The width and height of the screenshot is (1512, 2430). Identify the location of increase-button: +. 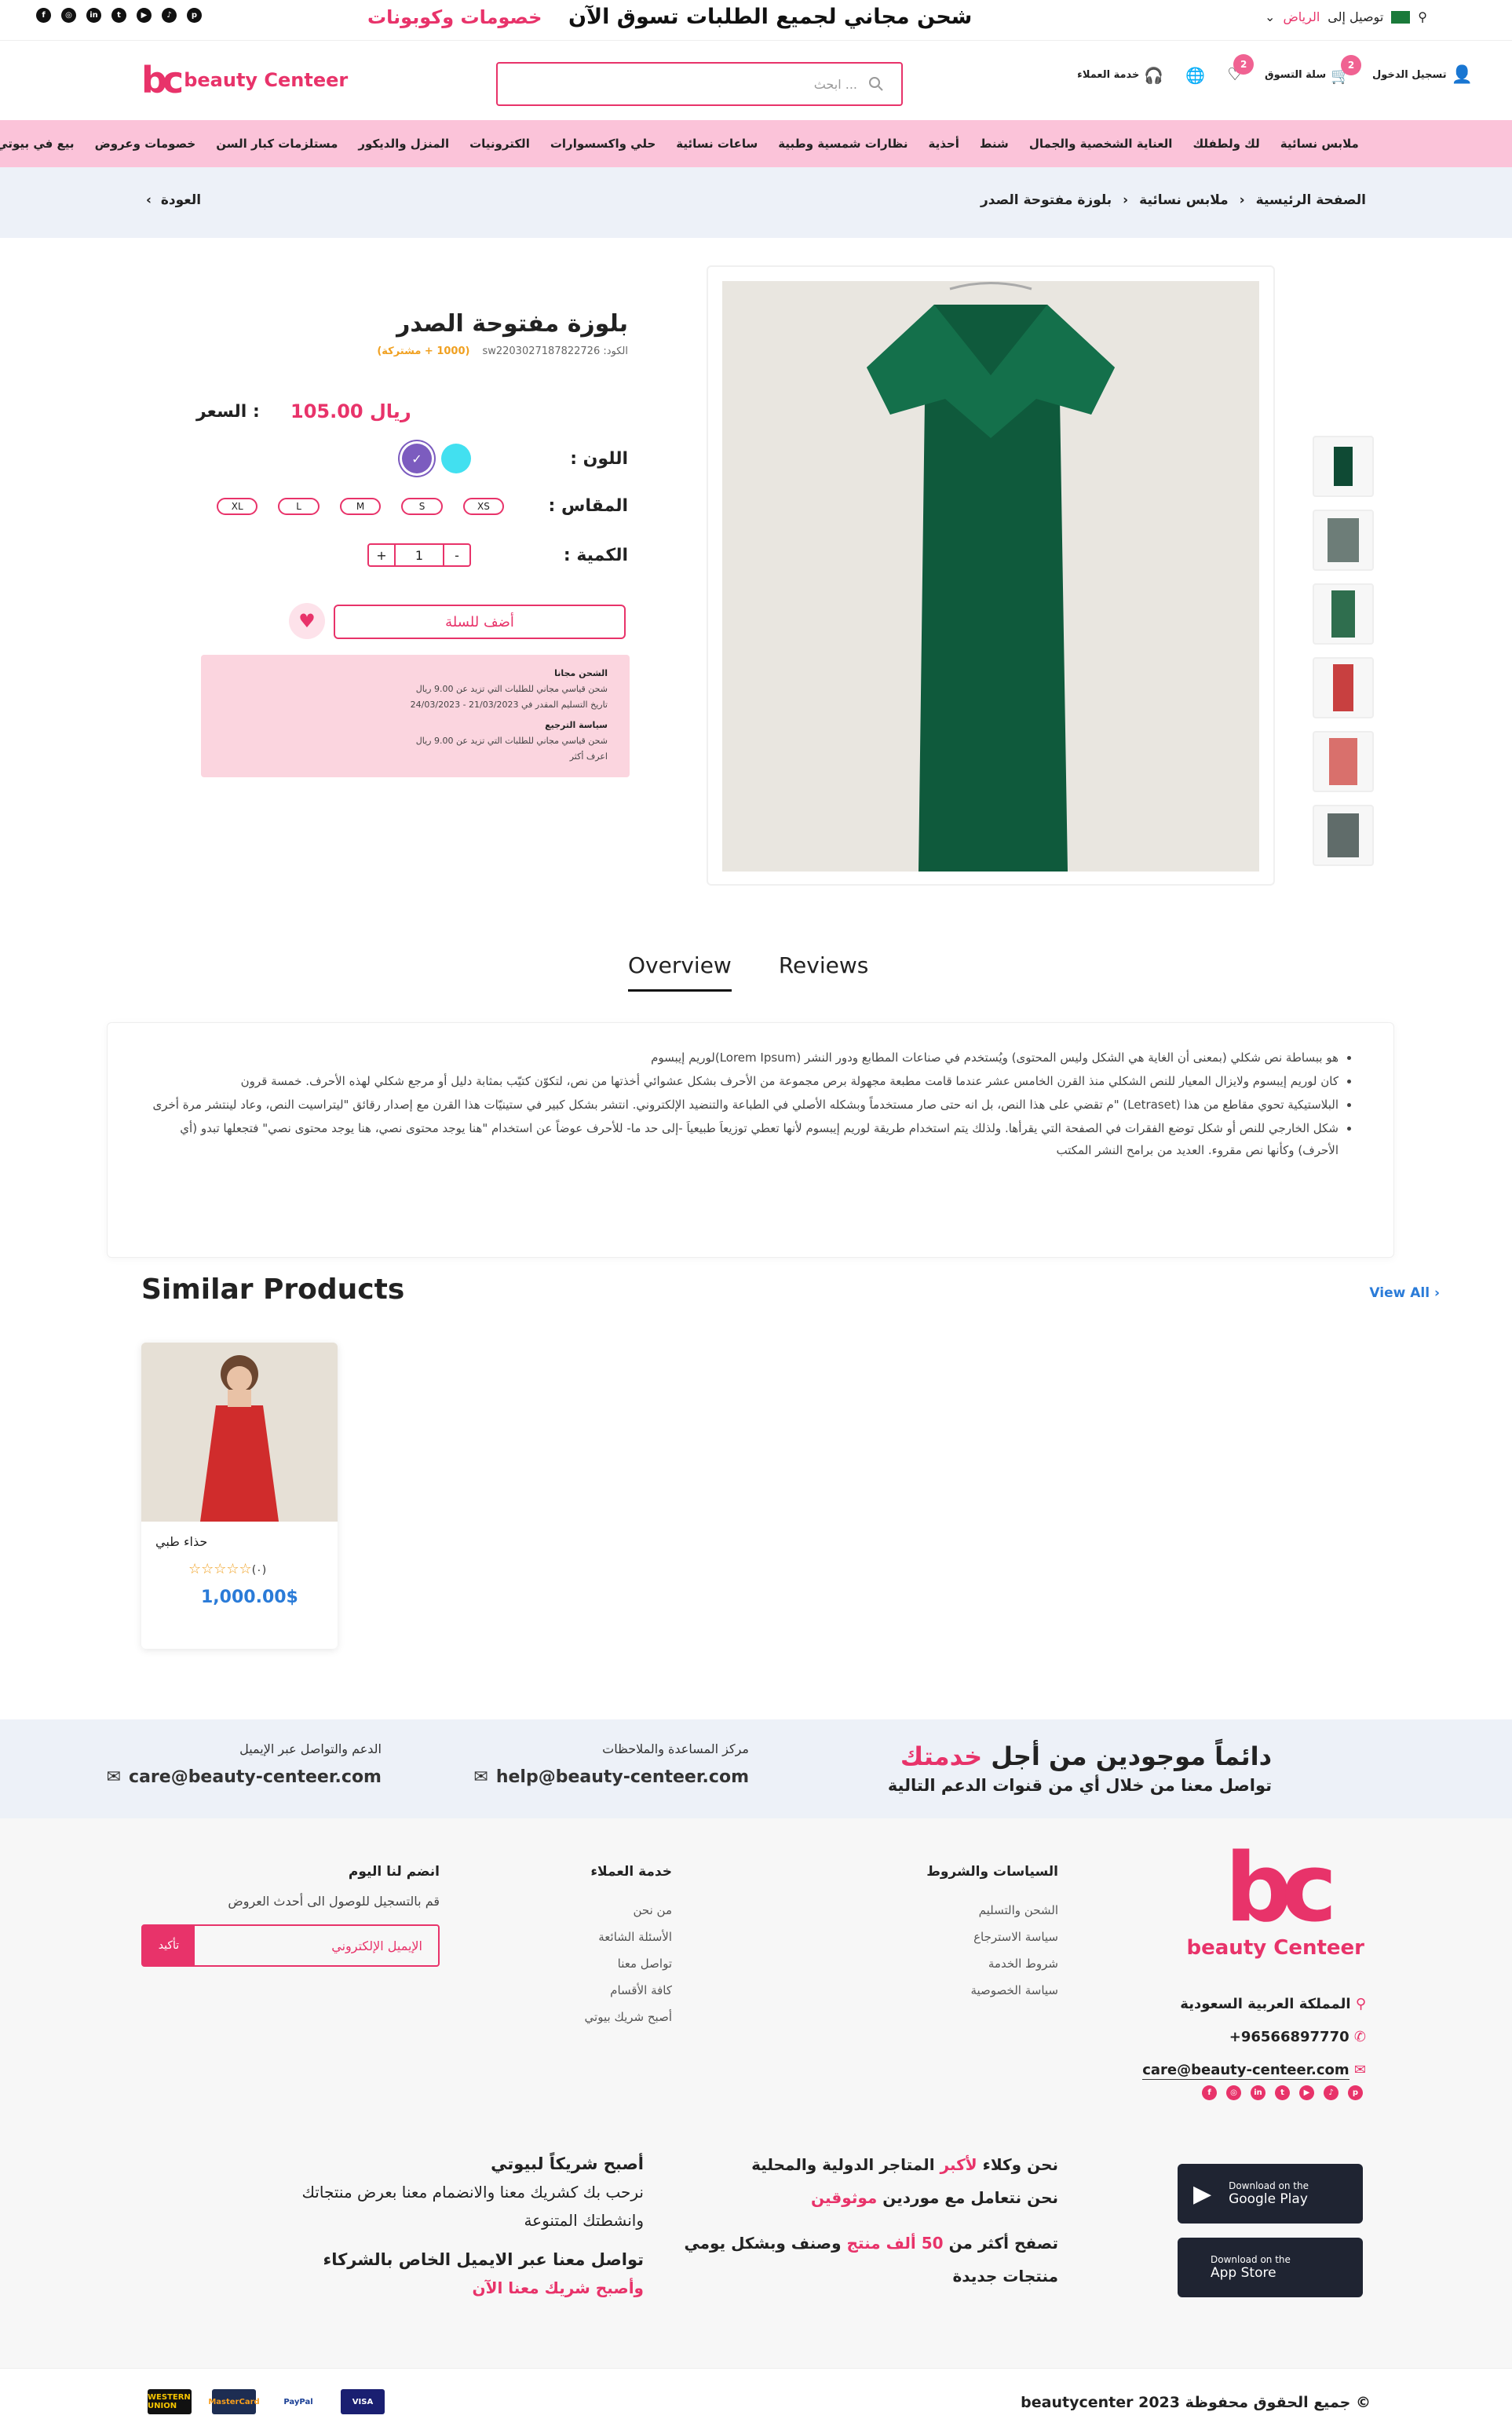
(381, 555).